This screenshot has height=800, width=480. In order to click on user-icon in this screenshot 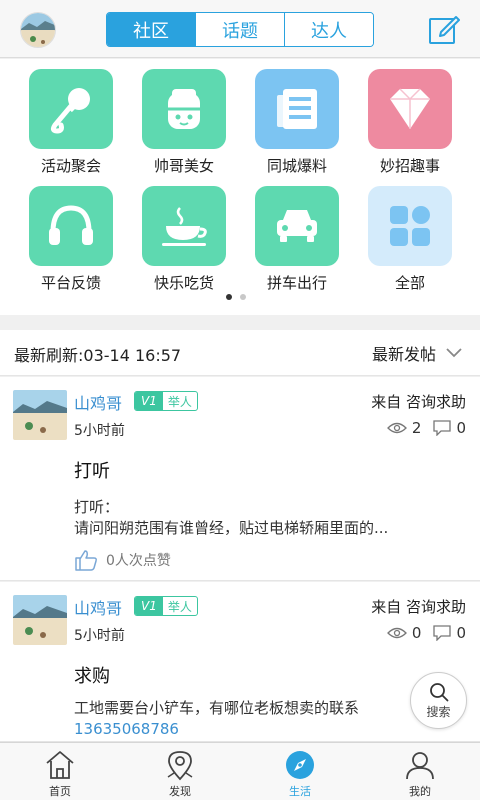, I will do `click(420, 766)`.